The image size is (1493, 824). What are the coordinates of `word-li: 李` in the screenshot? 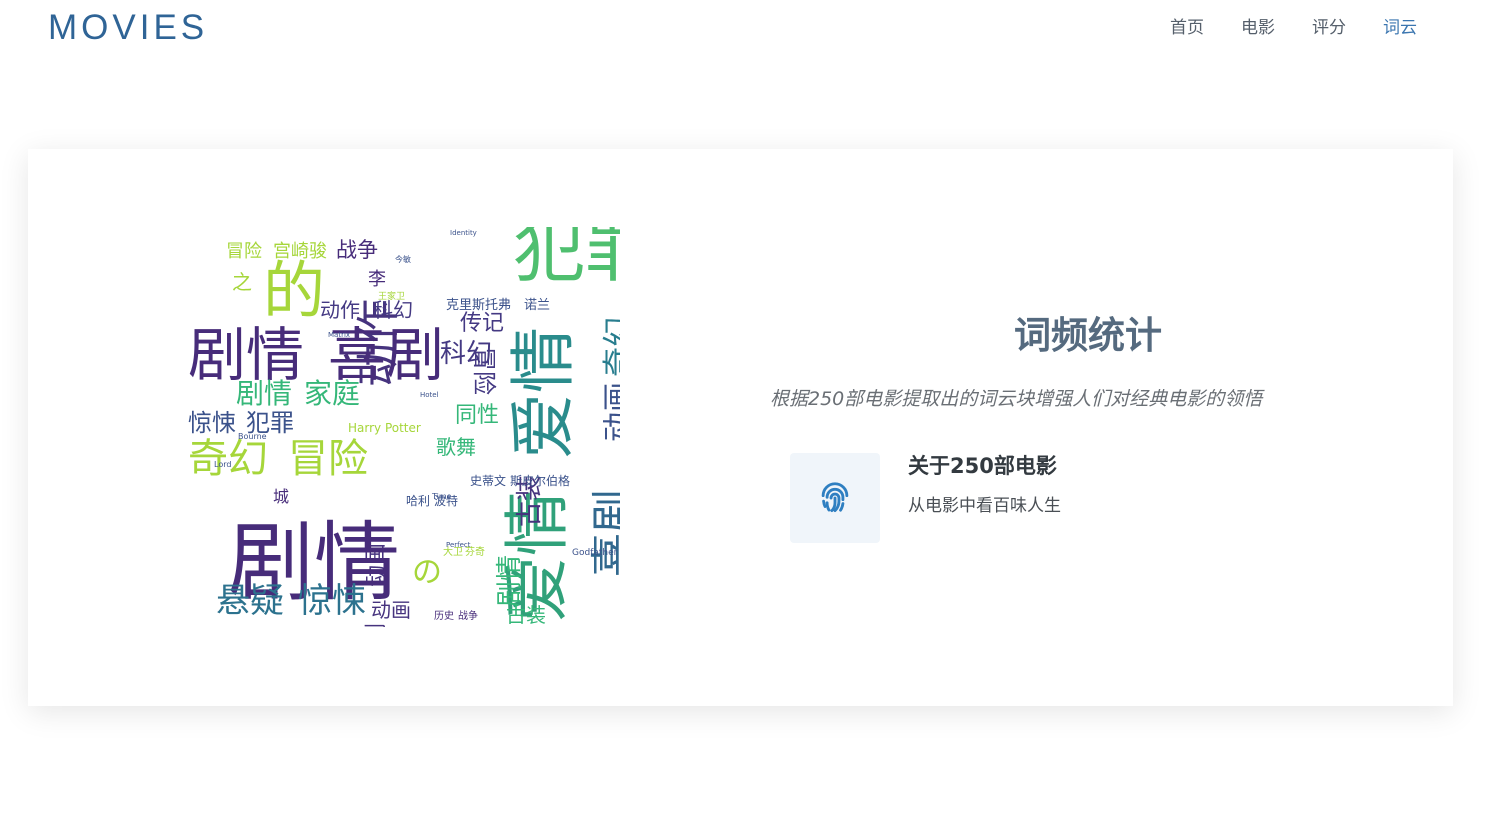 It's located at (377, 279).